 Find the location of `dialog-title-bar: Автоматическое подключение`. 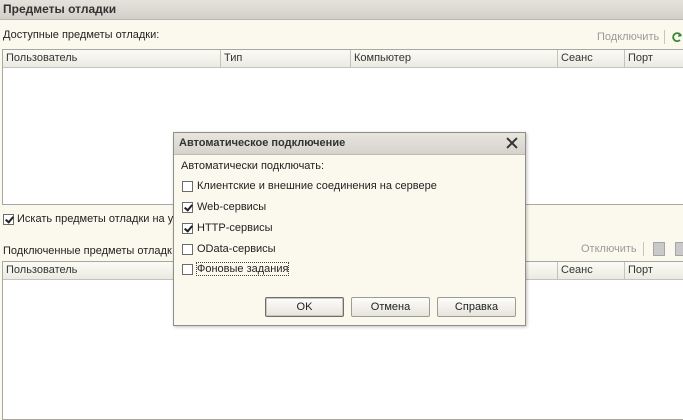

dialog-title-bar: Автоматическое подключение is located at coordinates (349, 144).